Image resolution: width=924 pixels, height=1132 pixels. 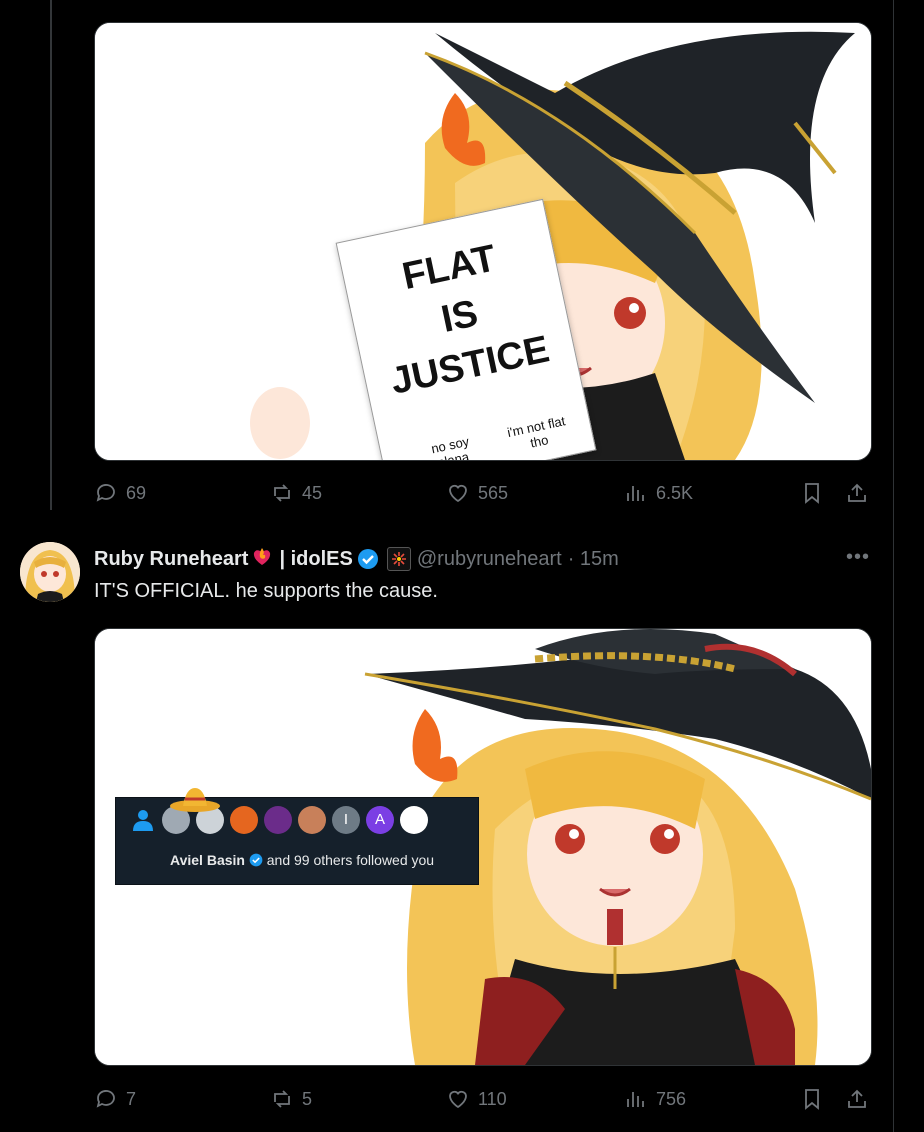 I want to click on post1-like-count: 565, so click(x=493, y=493).